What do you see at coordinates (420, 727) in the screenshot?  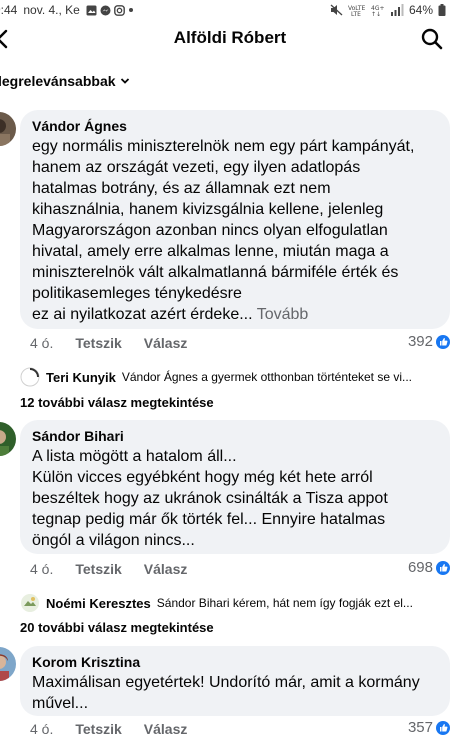 I see `reaction-number: 357` at bounding box center [420, 727].